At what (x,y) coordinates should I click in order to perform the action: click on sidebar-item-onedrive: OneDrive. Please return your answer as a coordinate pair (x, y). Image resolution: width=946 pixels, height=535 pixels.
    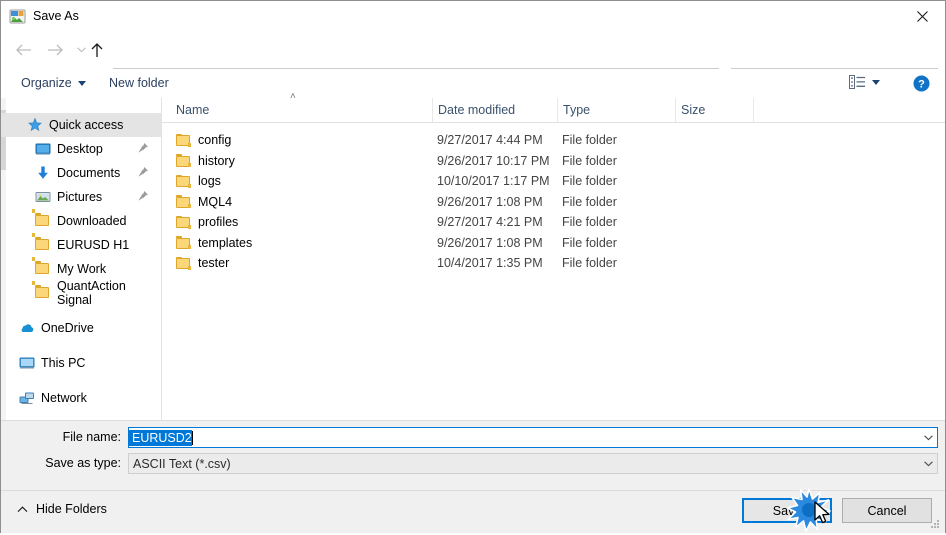
    Looking at the image, I should click on (81, 328).